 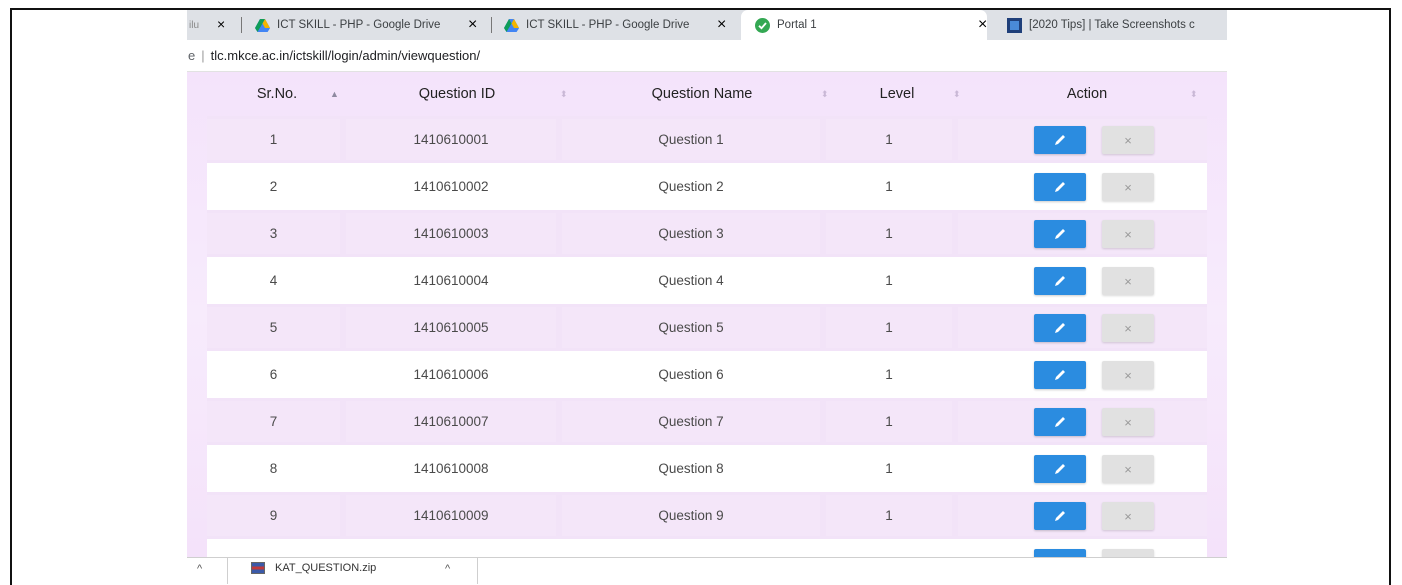 What do you see at coordinates (273, 233) in the screenshot?
I see `cell-sr-no: 3` at bounding box center [273, 233].